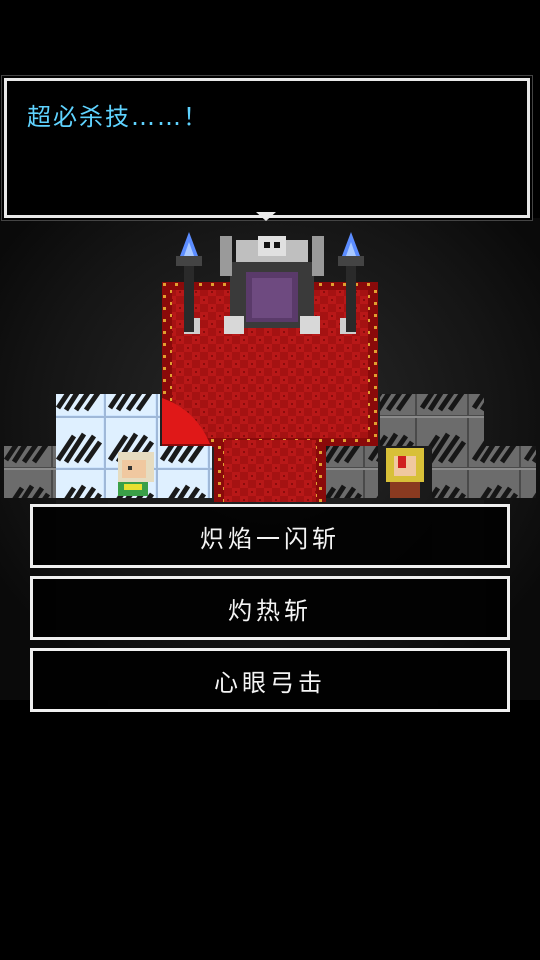 The image size is (540, 960). I want to click on choice-button-3: 心眼弓击, so click(270, 680).